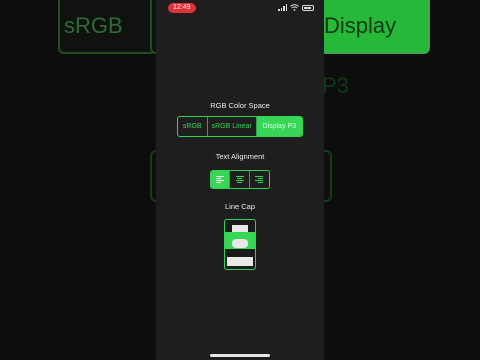 Image resolution: width=480 pixels, height=360 pixels. I want to click on line-cap-square-icon, so click(240, 261).